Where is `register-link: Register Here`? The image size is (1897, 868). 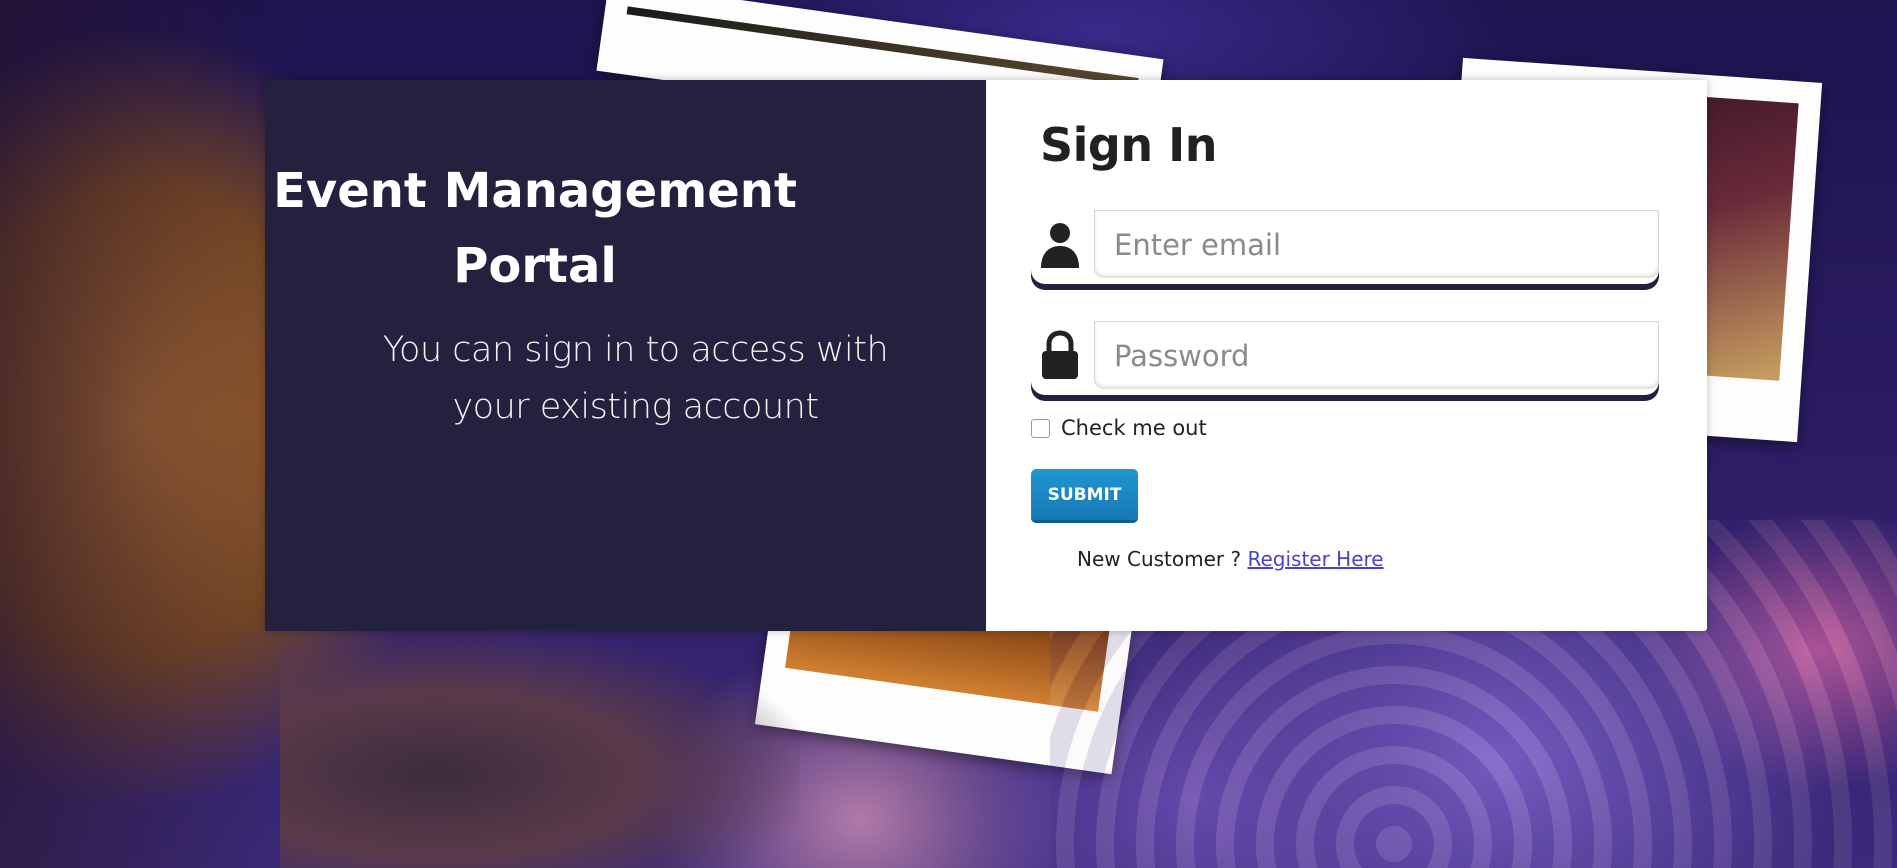 register-link: Register Here is located at coordinates (1315, 559).